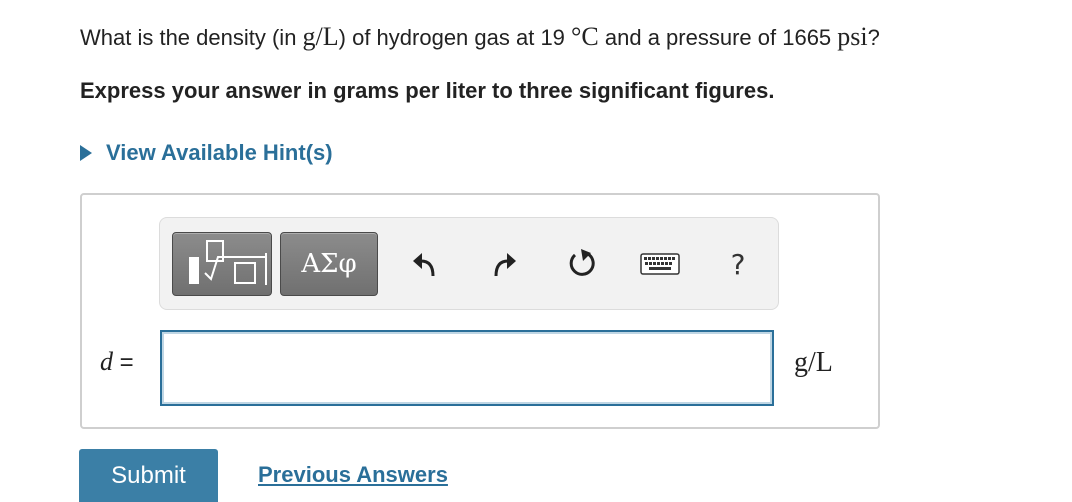 The height and width of the screenshot is (502, 1072). I want to click on redo-icon, so click(505, 265).